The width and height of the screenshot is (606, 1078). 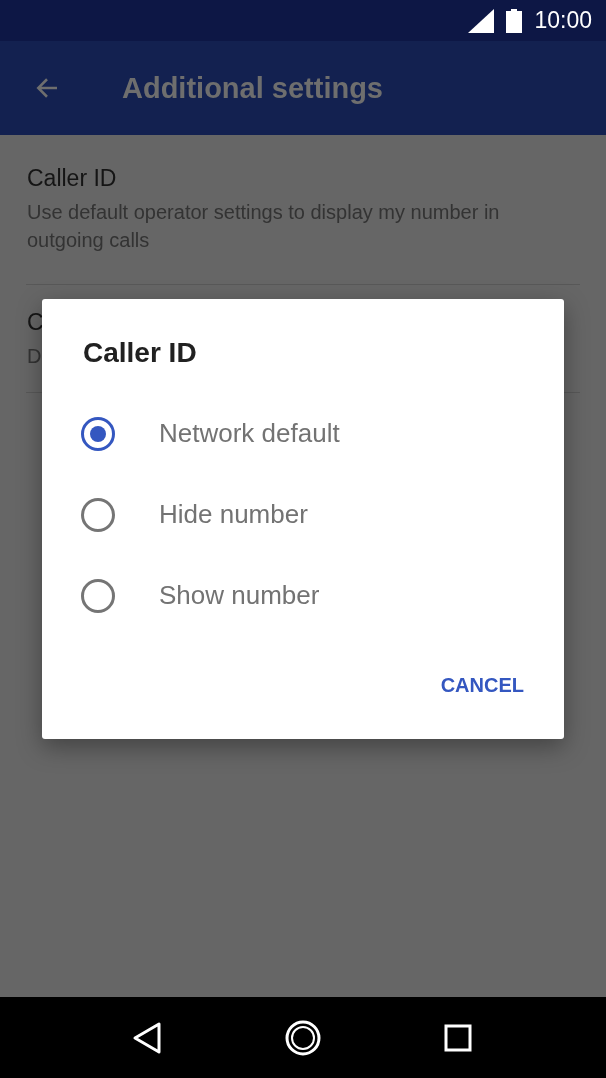 What do you see at coordinates (303, 1037) in the screenshot?
I see `home-icon` at bounding box center [303, 1037].